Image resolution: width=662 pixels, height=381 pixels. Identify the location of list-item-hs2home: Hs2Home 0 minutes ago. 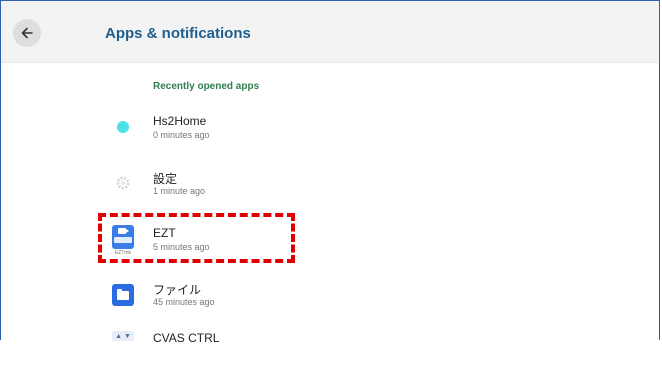
(330, 131).